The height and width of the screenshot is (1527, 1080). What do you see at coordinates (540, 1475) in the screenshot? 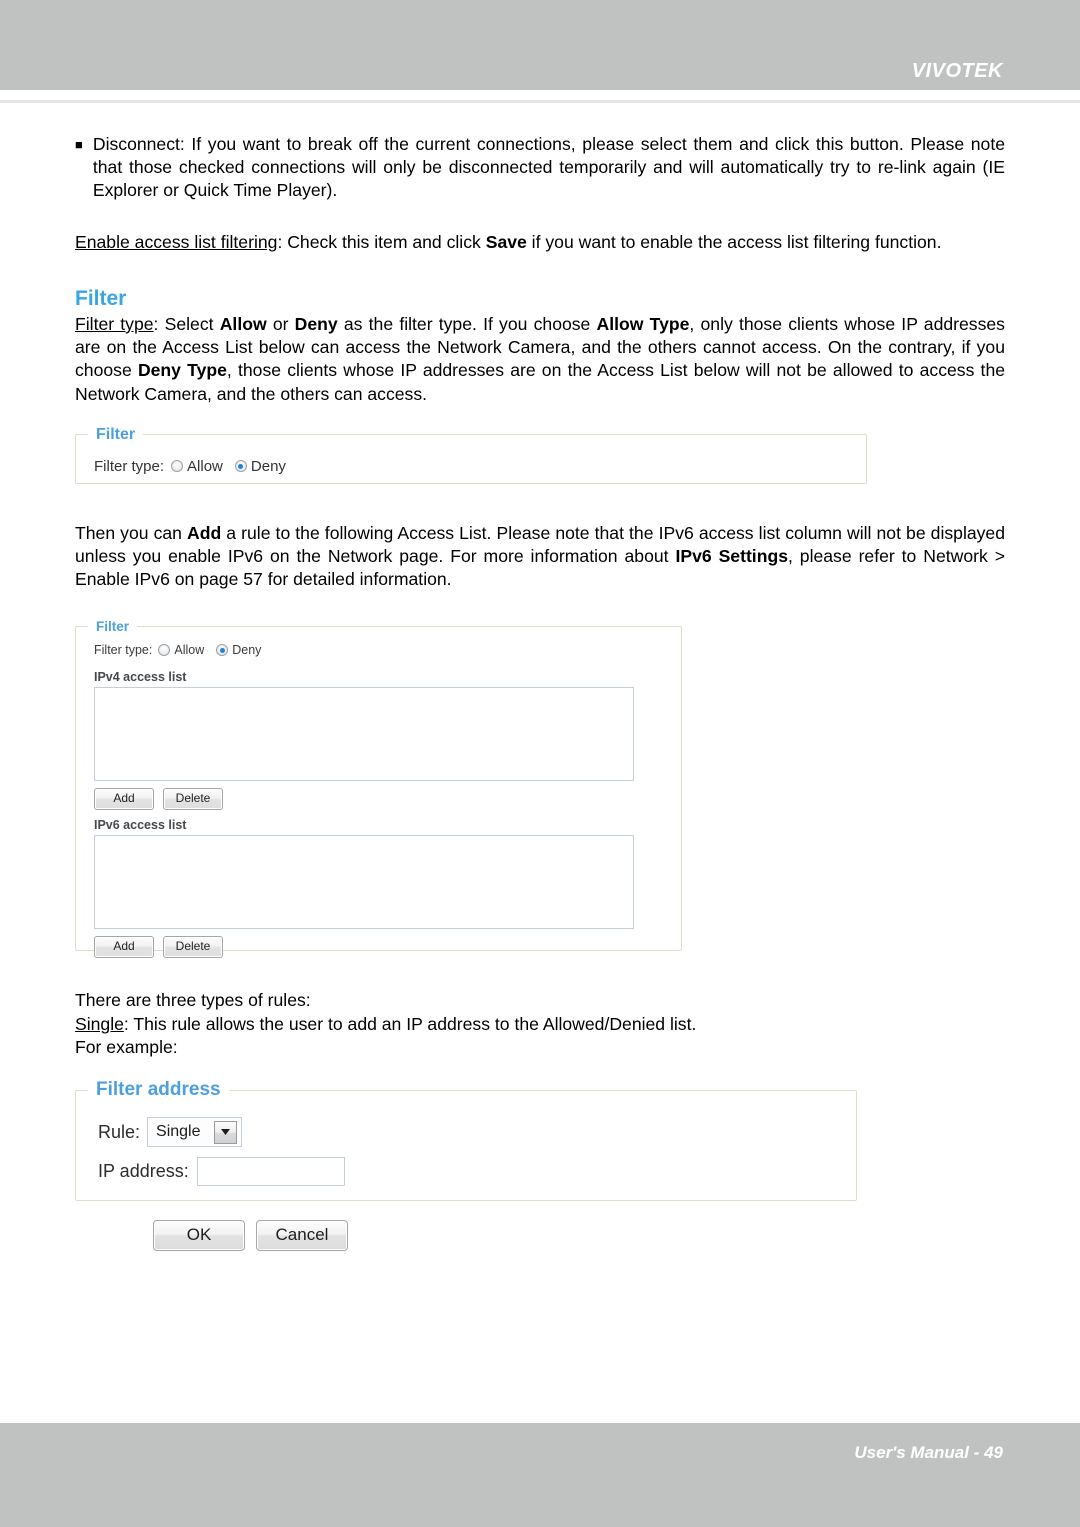
I see `page-footer-bar` at bounding box center [540, 1475].